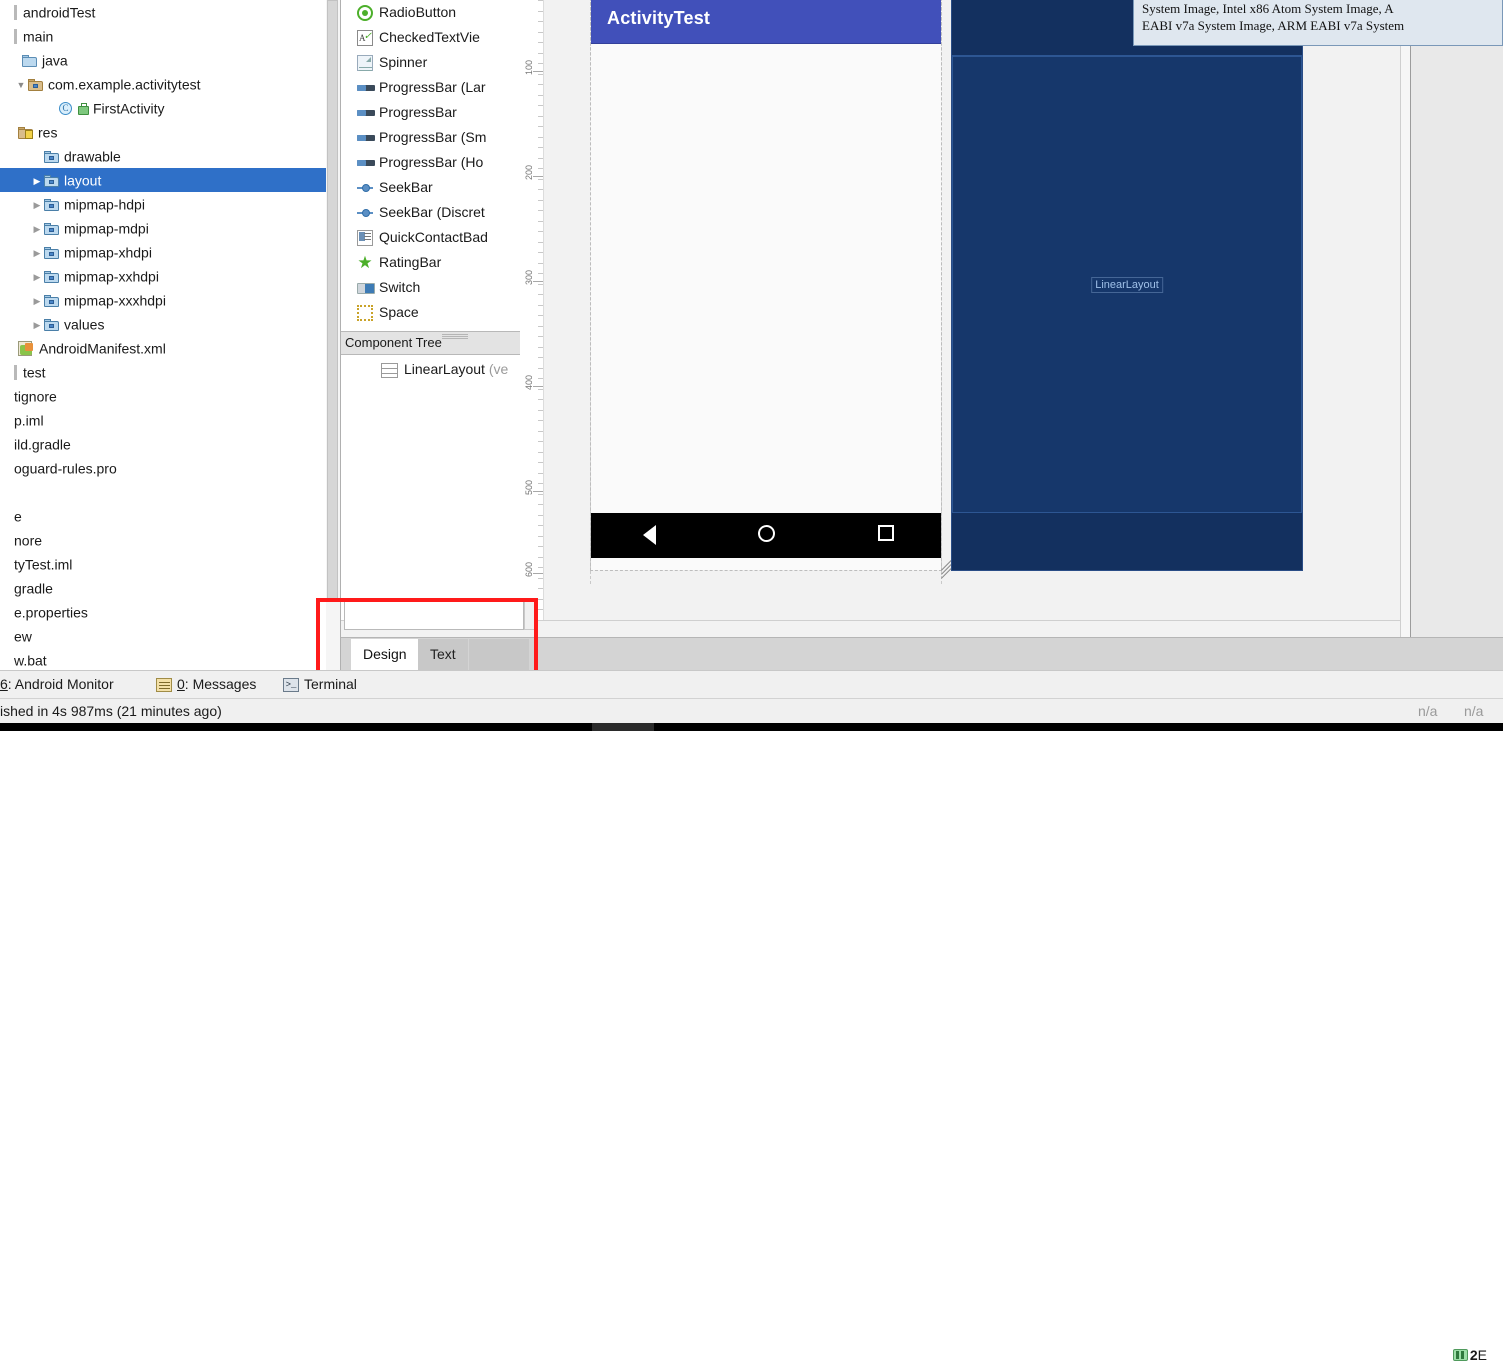  I want to click on tree-item-test: test, so click(163, 372).